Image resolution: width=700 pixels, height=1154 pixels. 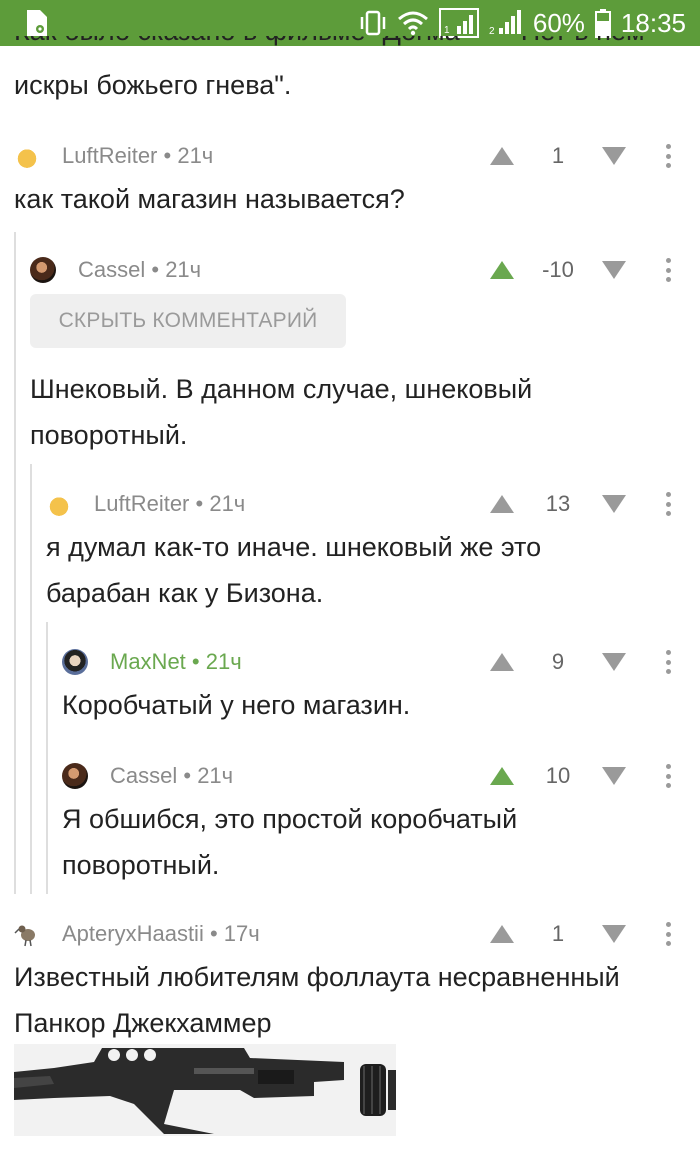 I want to click on weapon-image, so click(x=205, y=1090).